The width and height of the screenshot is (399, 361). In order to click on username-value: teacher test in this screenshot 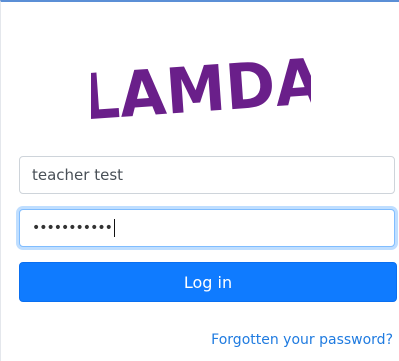, I will do `click(78, 175)`.